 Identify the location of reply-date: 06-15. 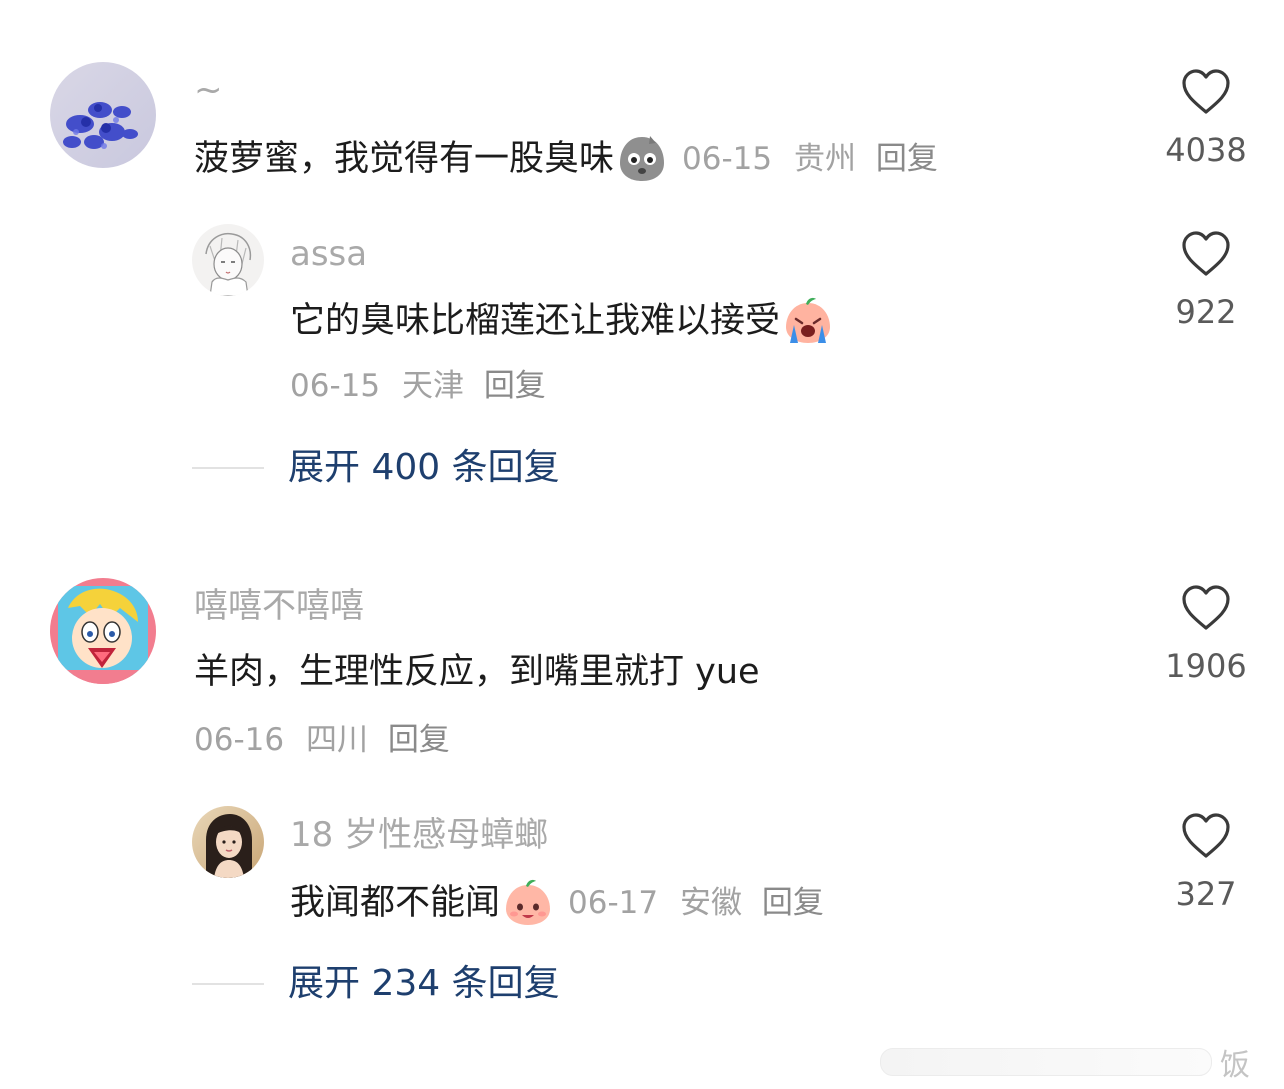
(335, 386).